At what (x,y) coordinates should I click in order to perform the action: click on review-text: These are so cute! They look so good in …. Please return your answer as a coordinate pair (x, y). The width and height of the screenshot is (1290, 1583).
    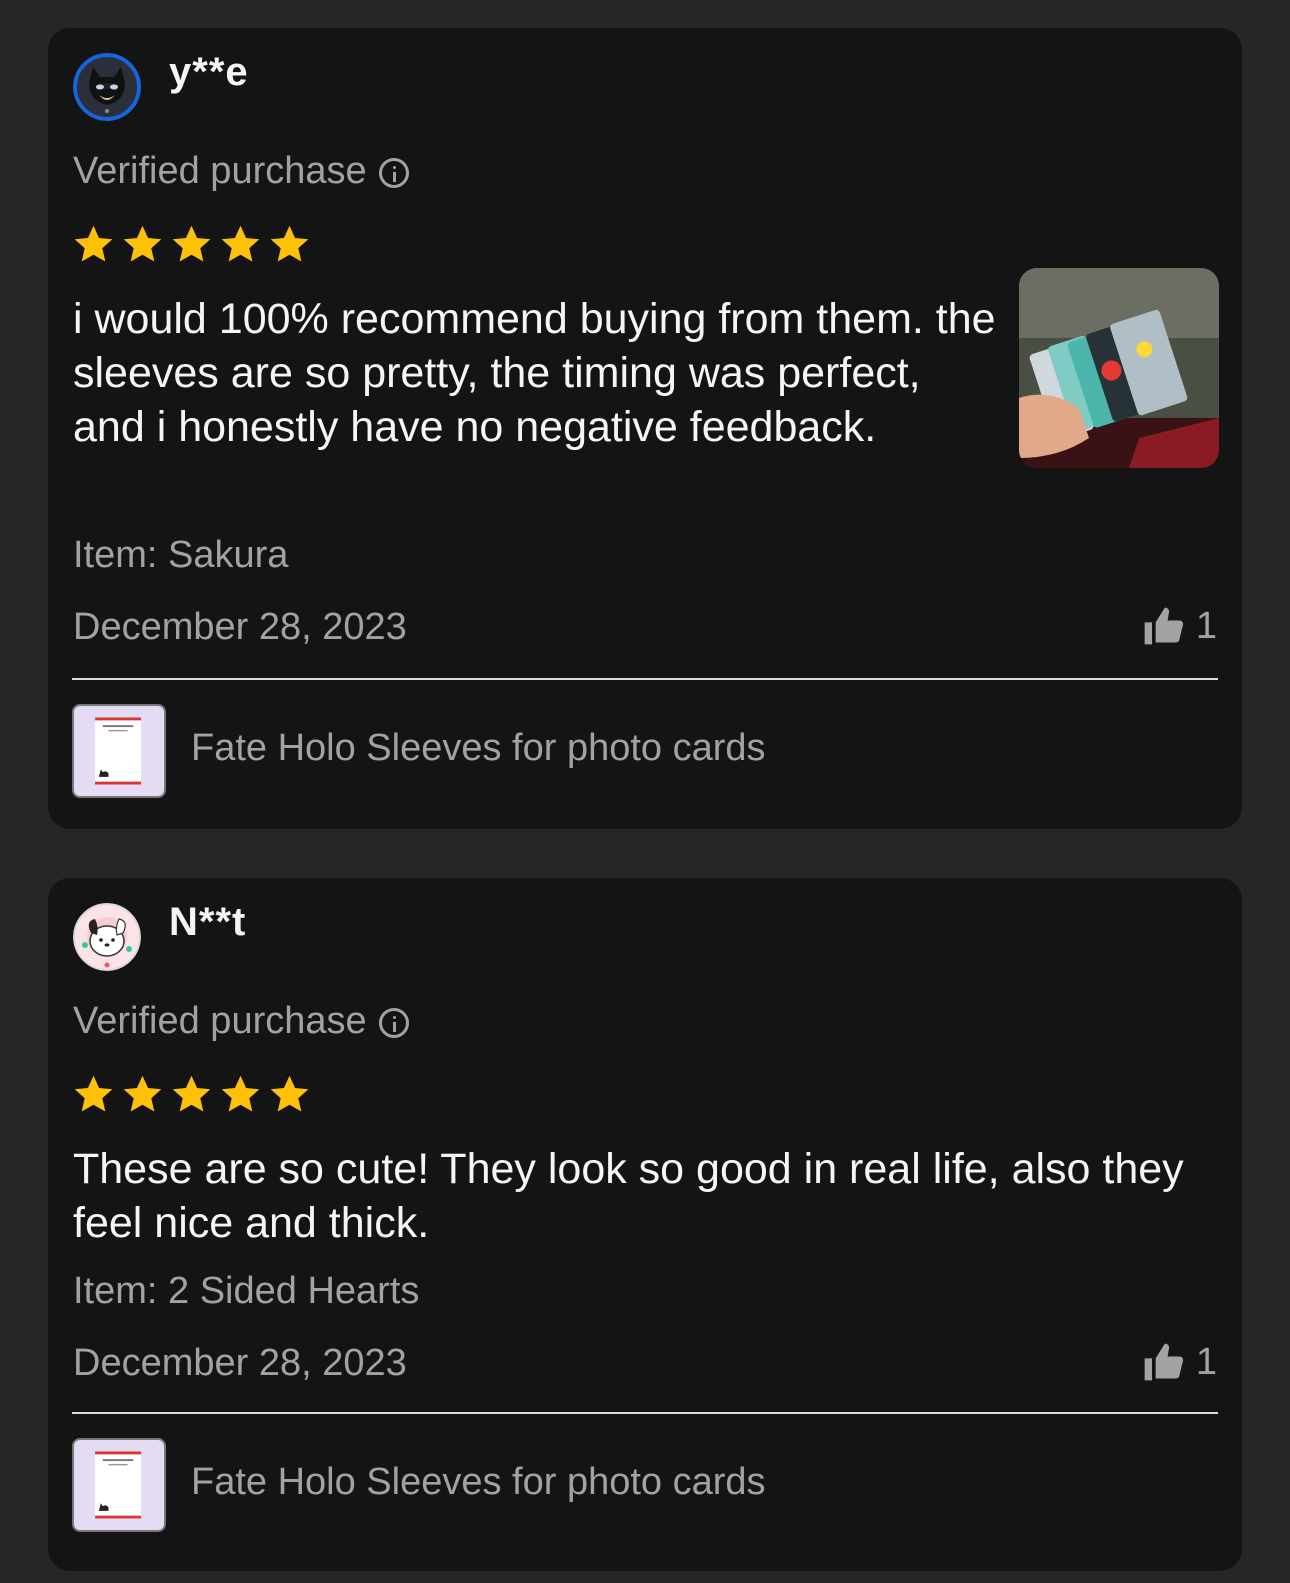
    Looking at the image, I should click on (628, 1196).